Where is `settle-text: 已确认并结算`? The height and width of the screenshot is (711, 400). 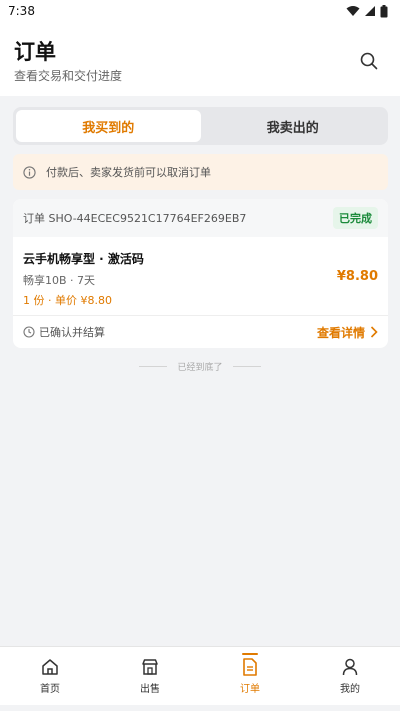 settle-text: 已确认并结算 is located at coordinates (72, 332).